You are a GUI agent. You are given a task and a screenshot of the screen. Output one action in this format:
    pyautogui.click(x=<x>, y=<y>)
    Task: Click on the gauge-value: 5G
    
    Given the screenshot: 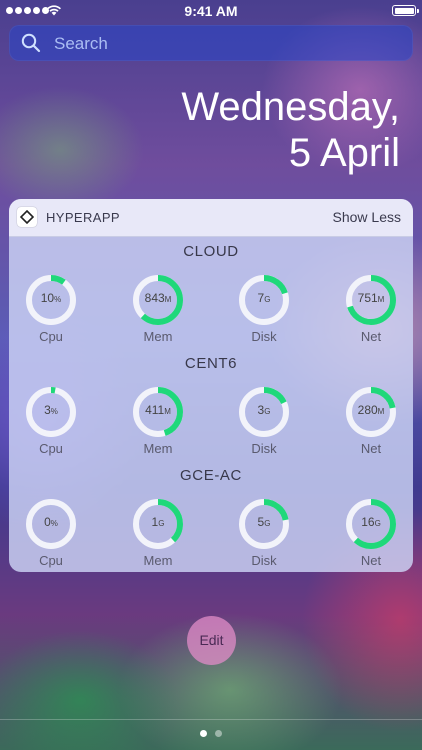 What is the action you would take?
    pyautogui.click(x=264, y=522)
    